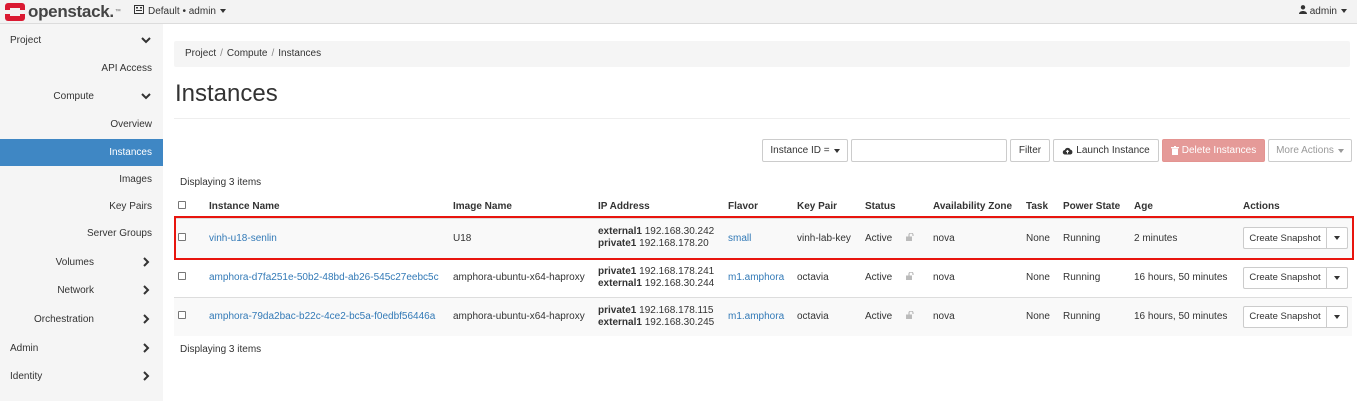 Image resolution: width=1357 pixels, height=401 pixels. Describe the element at coordinates (1184, 207) in the screenshot. I see `column-header: Age` at that location.